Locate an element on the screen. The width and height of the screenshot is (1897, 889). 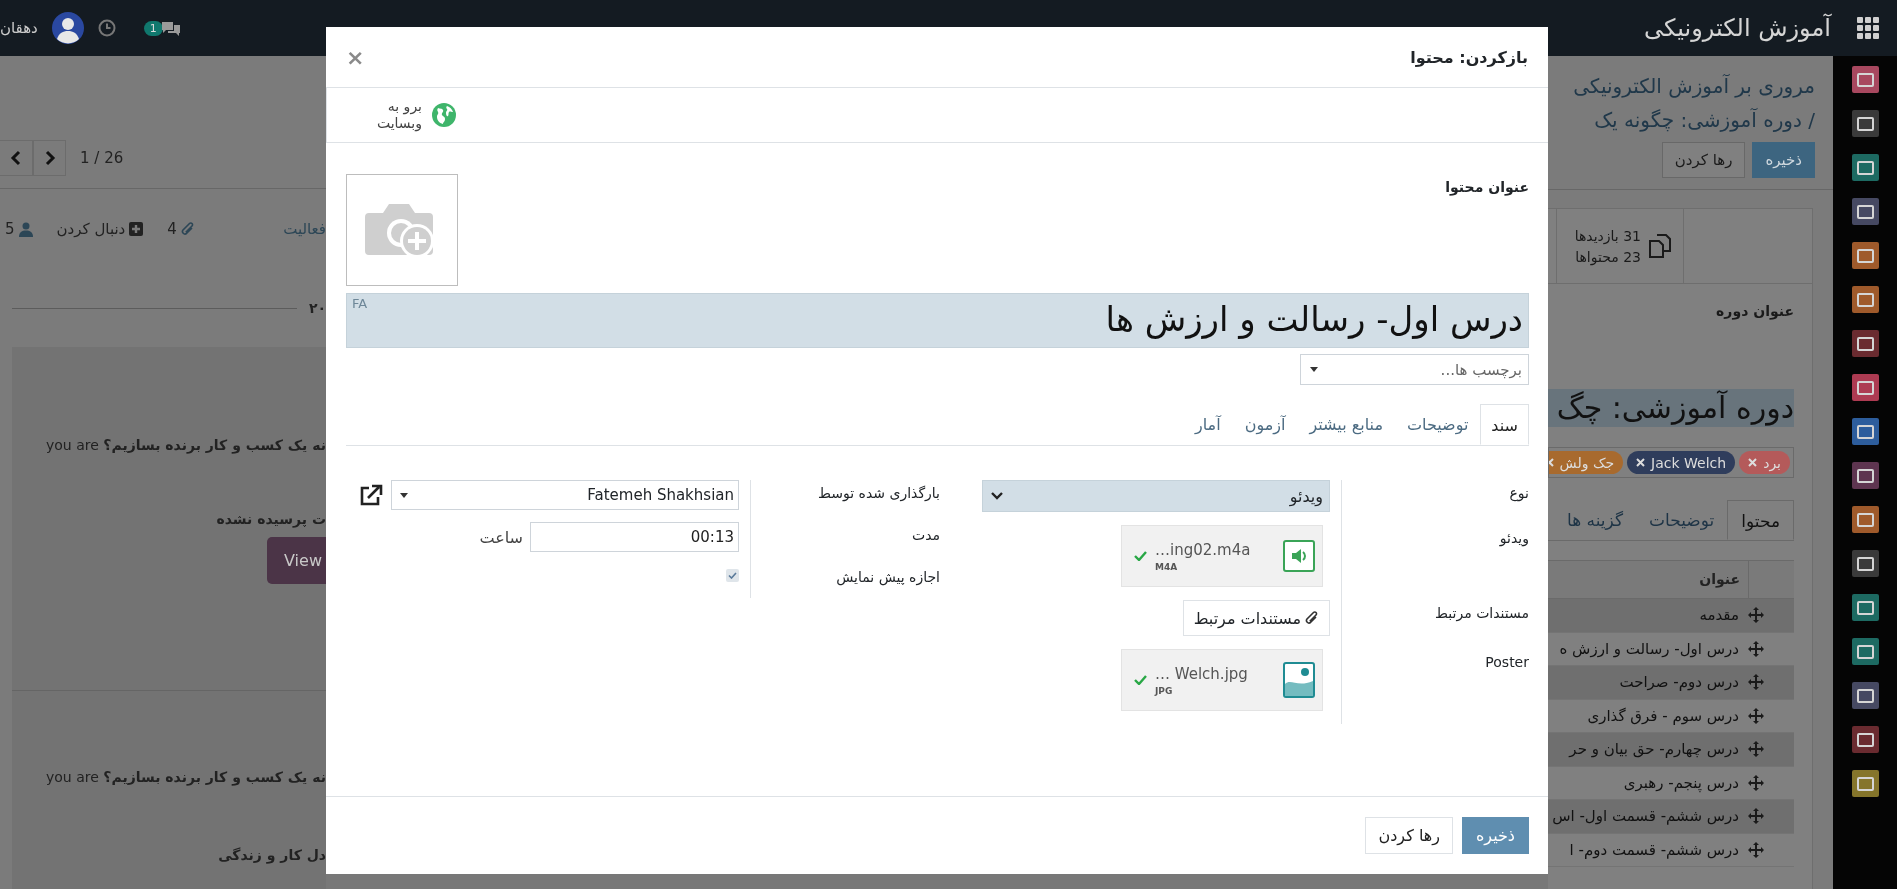
notification-badge: 1 is located at coordinates (153, 28).